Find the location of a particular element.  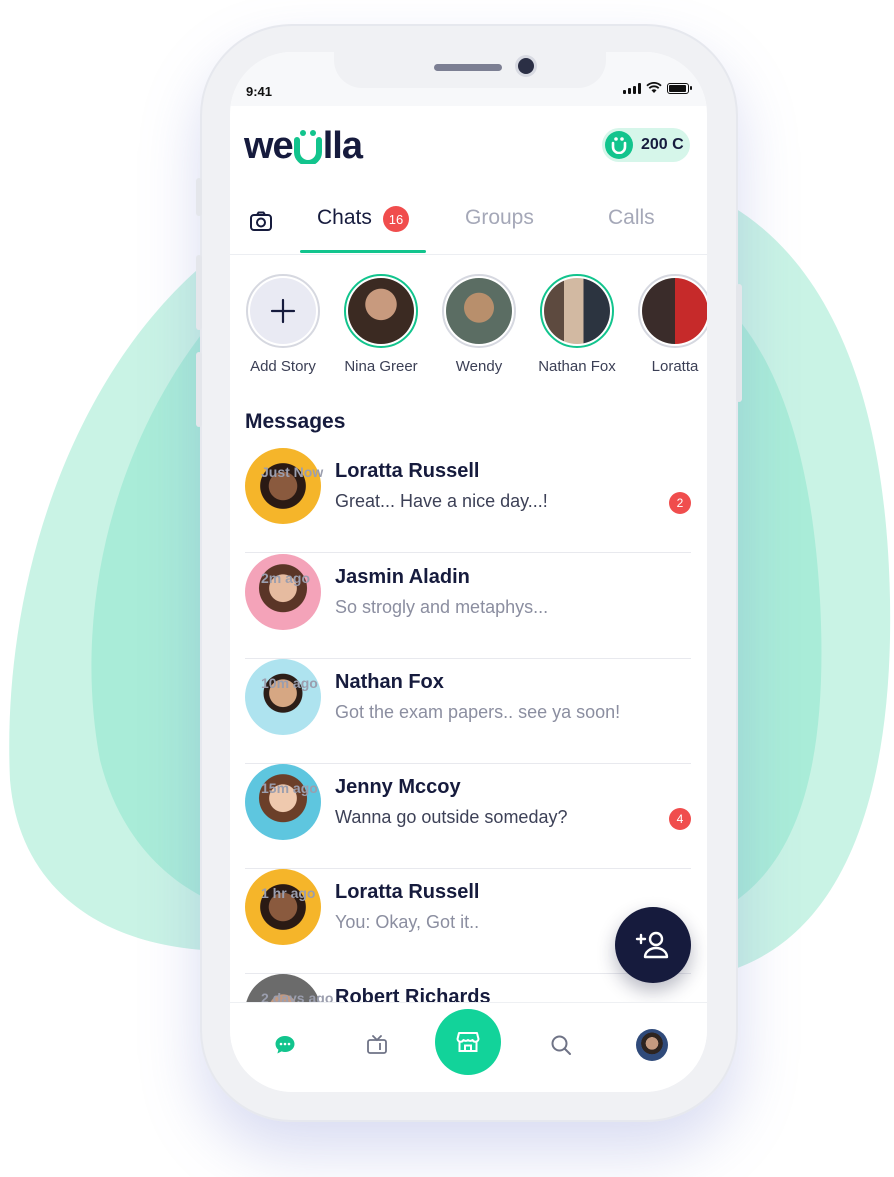

unread-badge: 2 is located at coordinates (680, 503).